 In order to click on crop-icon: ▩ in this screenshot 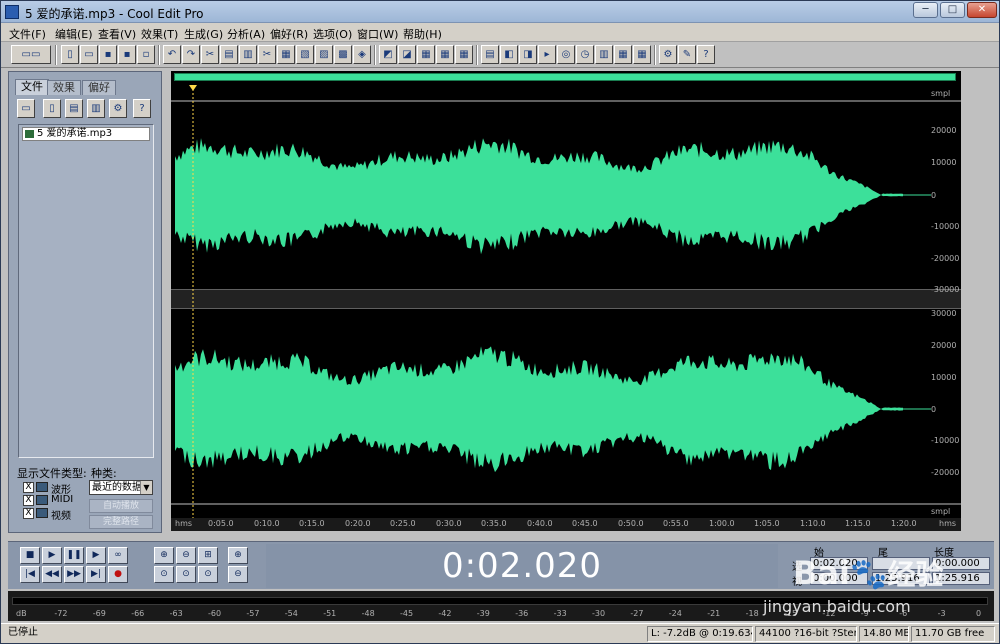, I will do `click(343, 54)`.